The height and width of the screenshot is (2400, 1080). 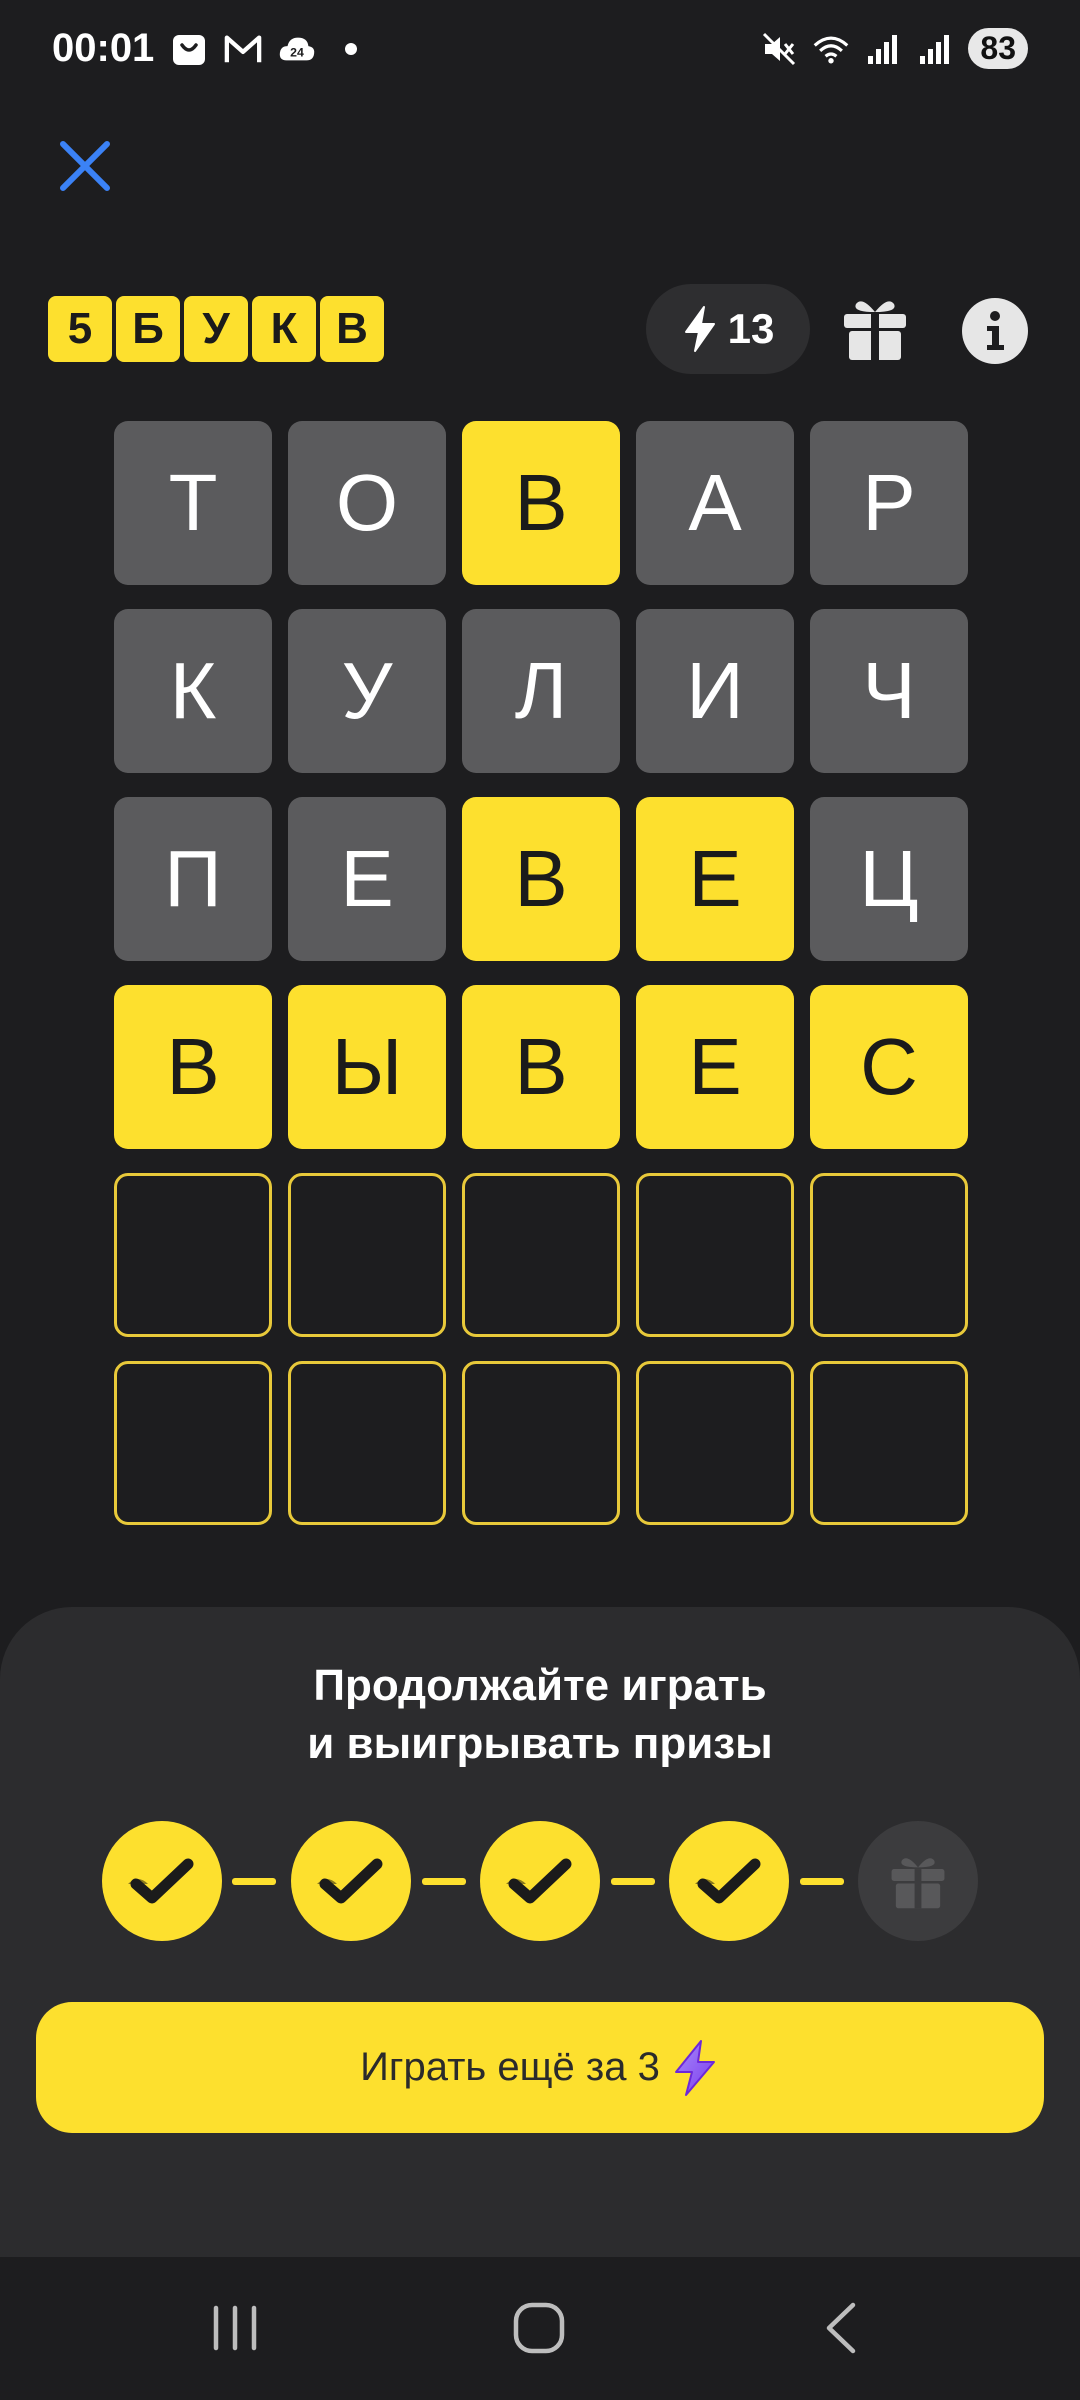 I want to click on game-logo: 5 Б У К В, so click(x=216, y=329).